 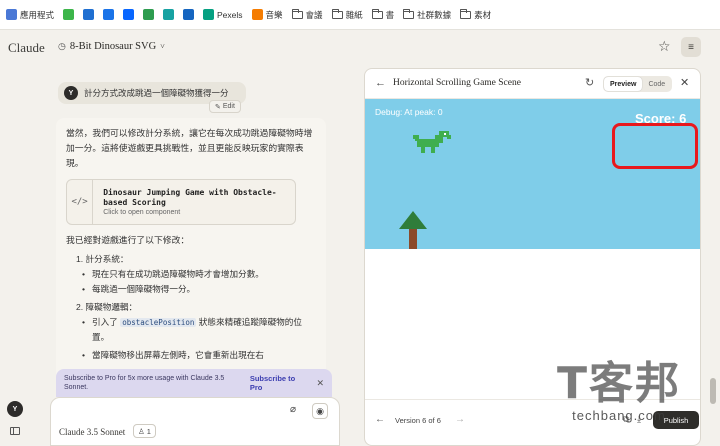 I want to click on style-badge: ♙ 1, so click(x=144, y=431).